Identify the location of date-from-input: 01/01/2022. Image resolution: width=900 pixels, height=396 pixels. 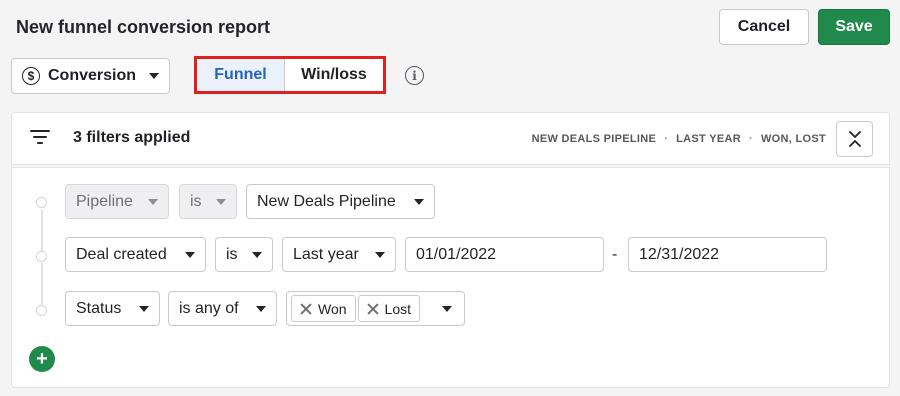
(504, 254).